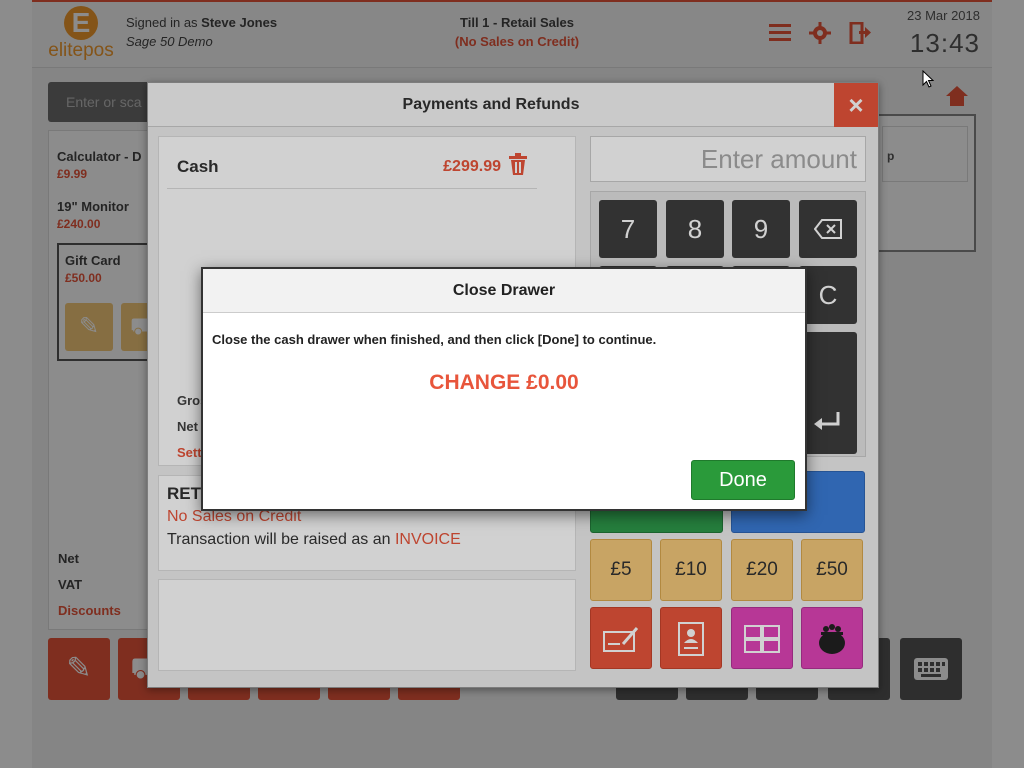  What do you see at coordinates (504, 382) in the screenshot?
I see `change-amount: CHANGE £0.00` at bounding box center [504, 382].